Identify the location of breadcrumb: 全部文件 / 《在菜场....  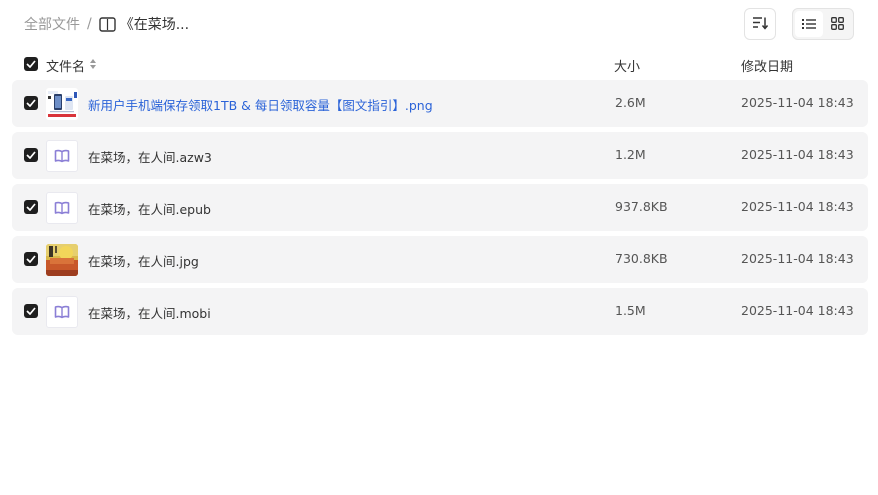
(106, 24).